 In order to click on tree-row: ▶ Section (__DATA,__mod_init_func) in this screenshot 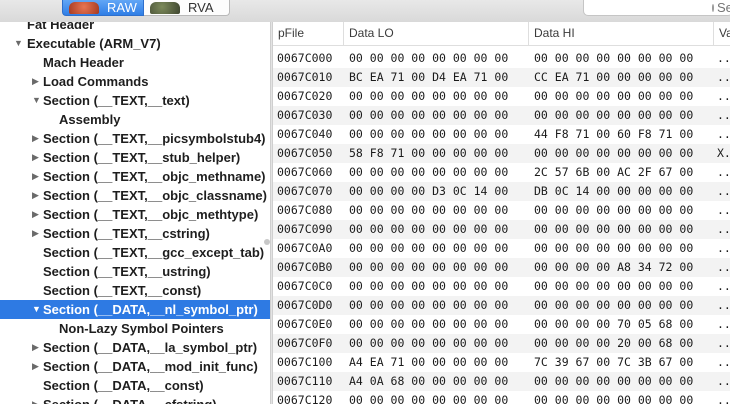, I will do `click(135, 366)`.